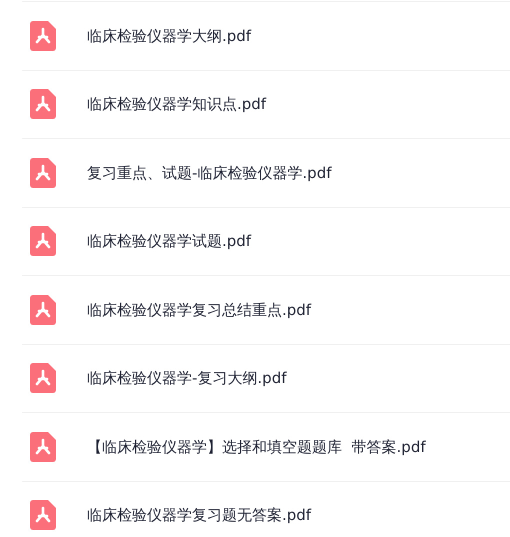  I want to click on file-name-link: 复习重点、试题-临床检验仪器学.pdf, so click(209, 173).